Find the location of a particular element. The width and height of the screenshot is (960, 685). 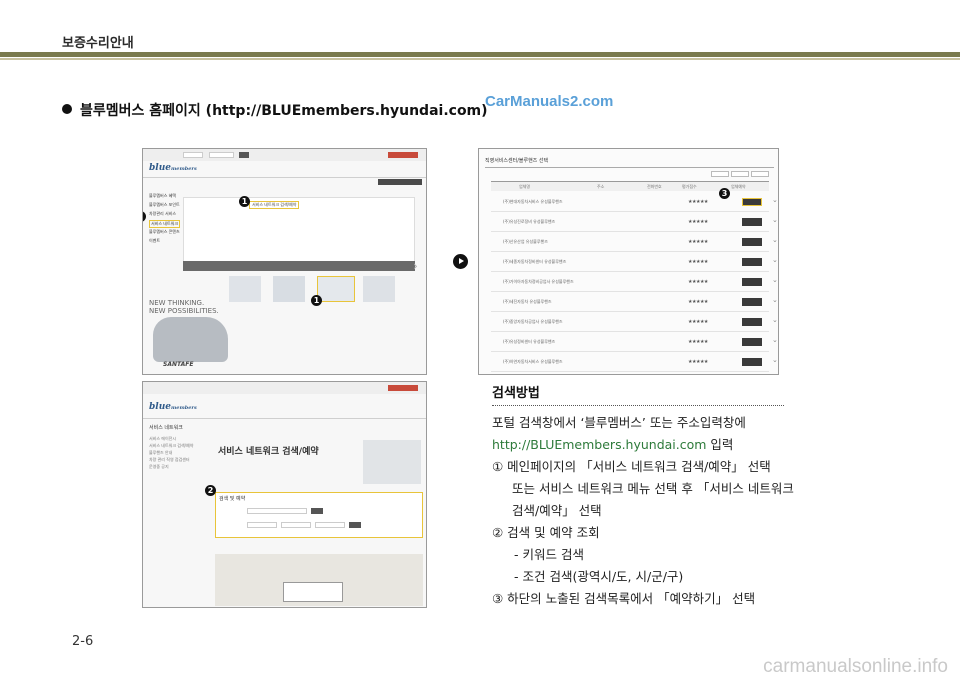

table-row: (주)유성정비센터 유성블루핸즈 ★★★★★ ⌄ is located at coordinates (634, 342).